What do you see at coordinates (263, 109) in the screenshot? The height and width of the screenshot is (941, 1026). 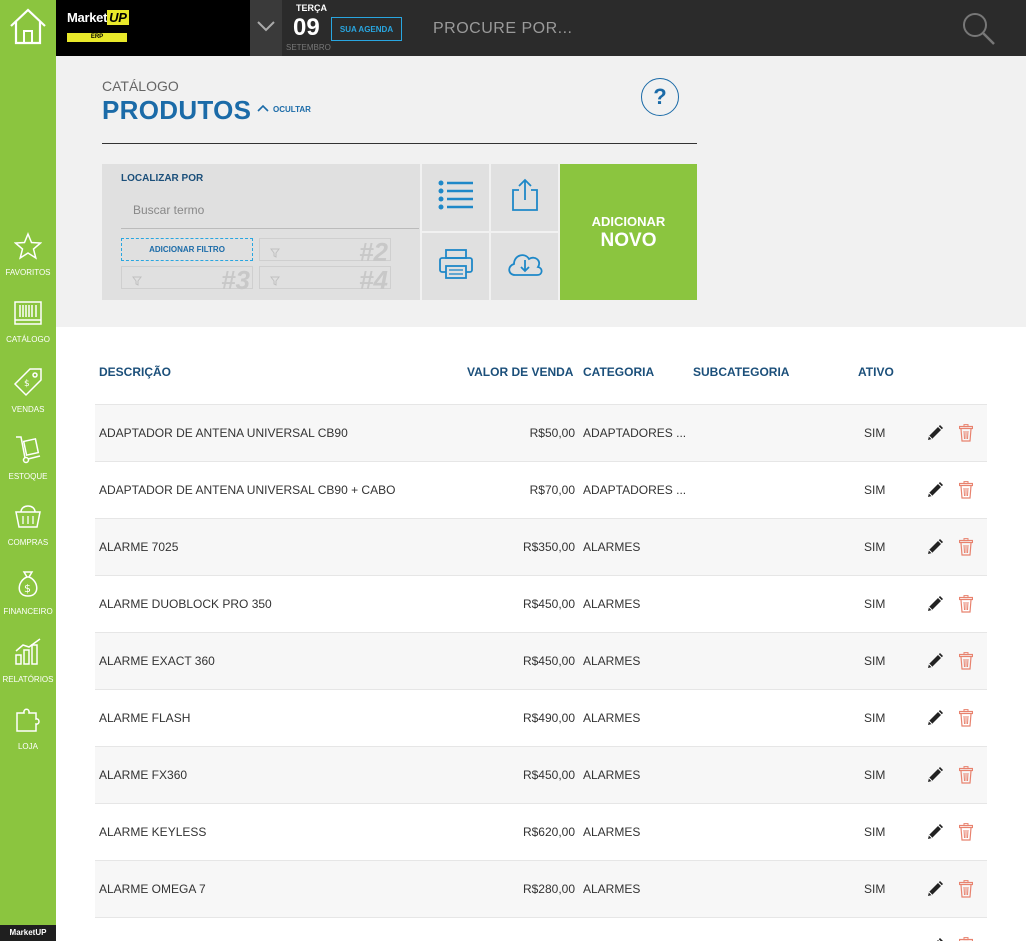 I see `chevron-up-icon` at bounding box center [263, 109].